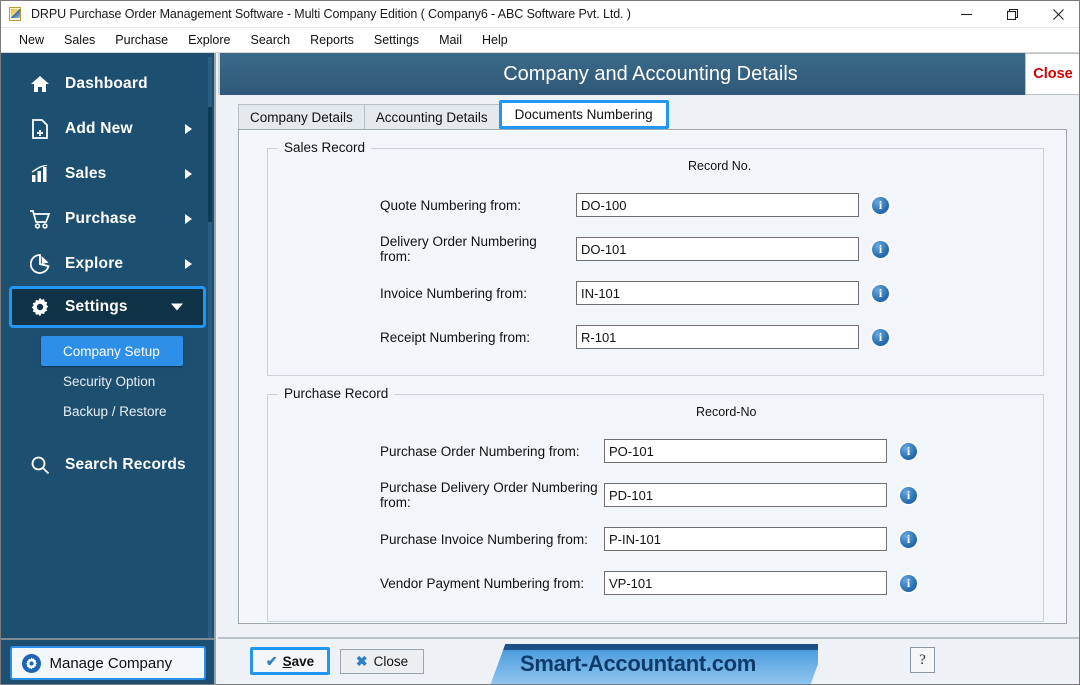  I want to click on menu-item-settings: Settings, so click(396, 40).